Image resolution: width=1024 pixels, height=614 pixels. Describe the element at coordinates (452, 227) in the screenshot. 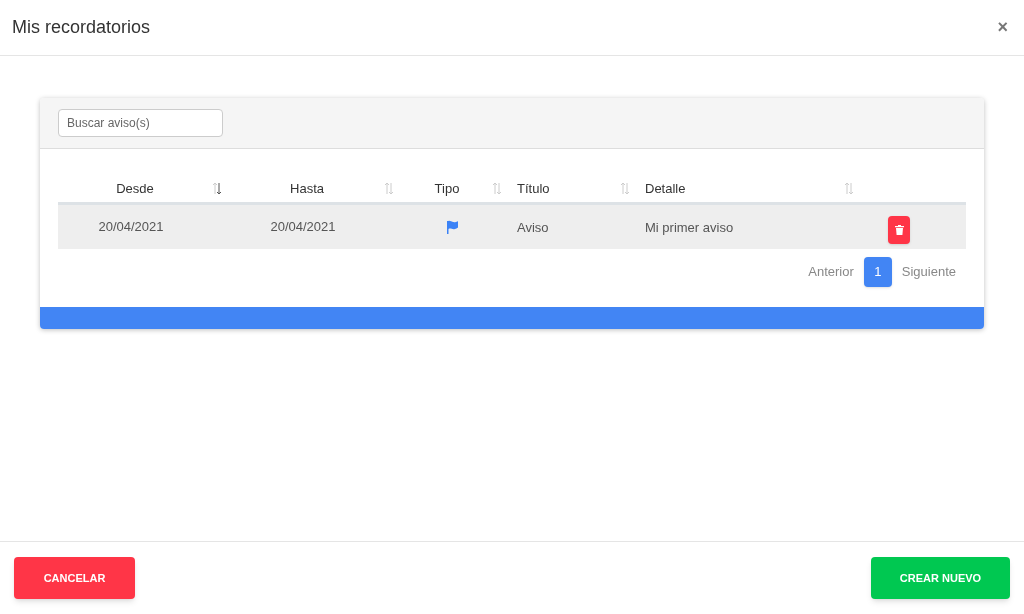

I see `flag-icon` at that location.